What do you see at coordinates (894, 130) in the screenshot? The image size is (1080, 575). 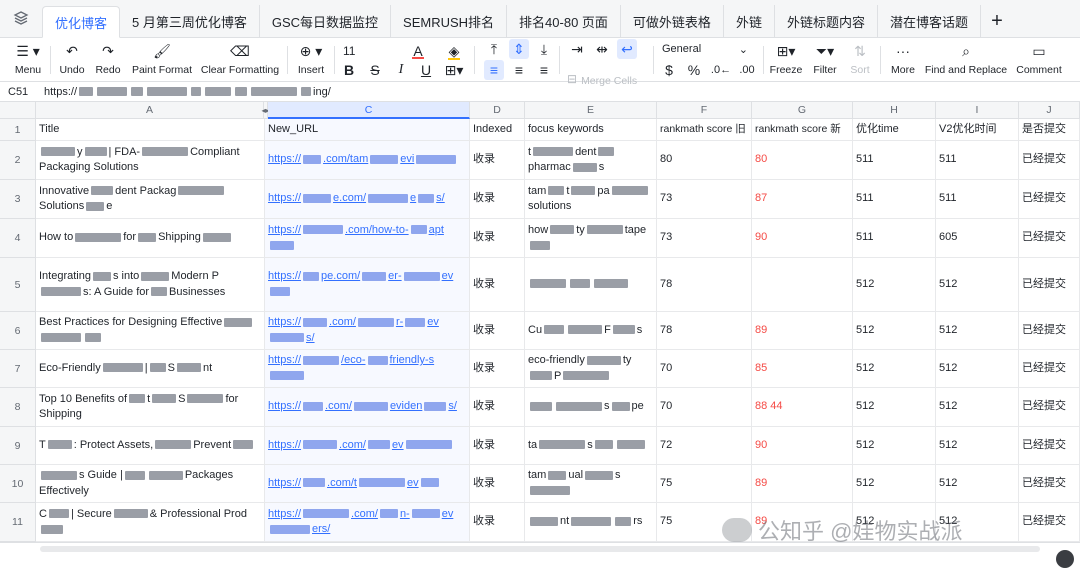 I see `header-opt-time: 优化time` at bounding box center [894, 130].